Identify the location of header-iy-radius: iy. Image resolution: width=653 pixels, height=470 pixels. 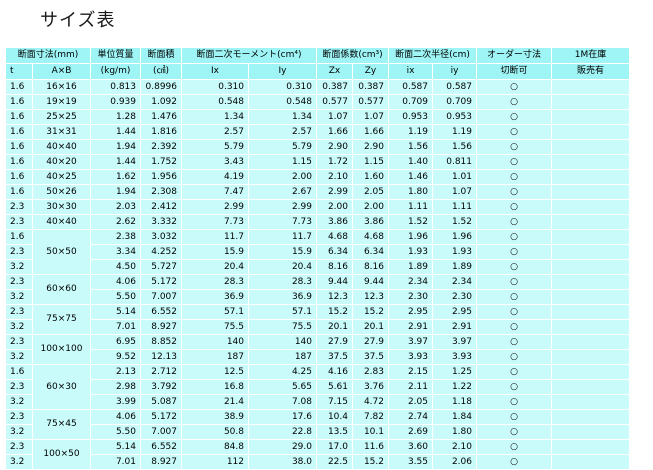
(454, 71).